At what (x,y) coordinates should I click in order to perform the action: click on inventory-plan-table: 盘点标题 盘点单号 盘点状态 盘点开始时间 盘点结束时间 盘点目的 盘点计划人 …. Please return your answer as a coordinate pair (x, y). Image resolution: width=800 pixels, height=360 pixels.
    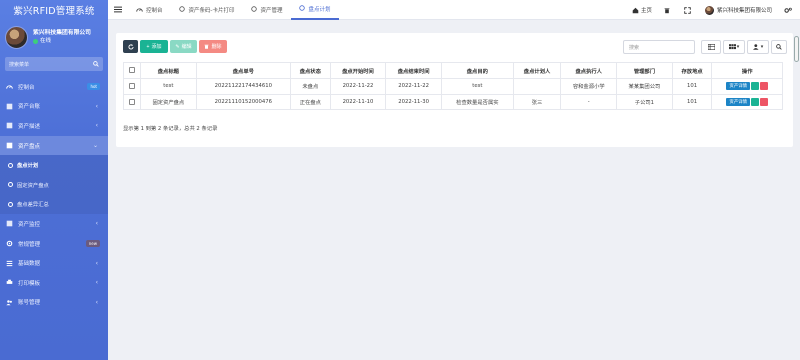
    Looking at the image, I should click on (453, 86).